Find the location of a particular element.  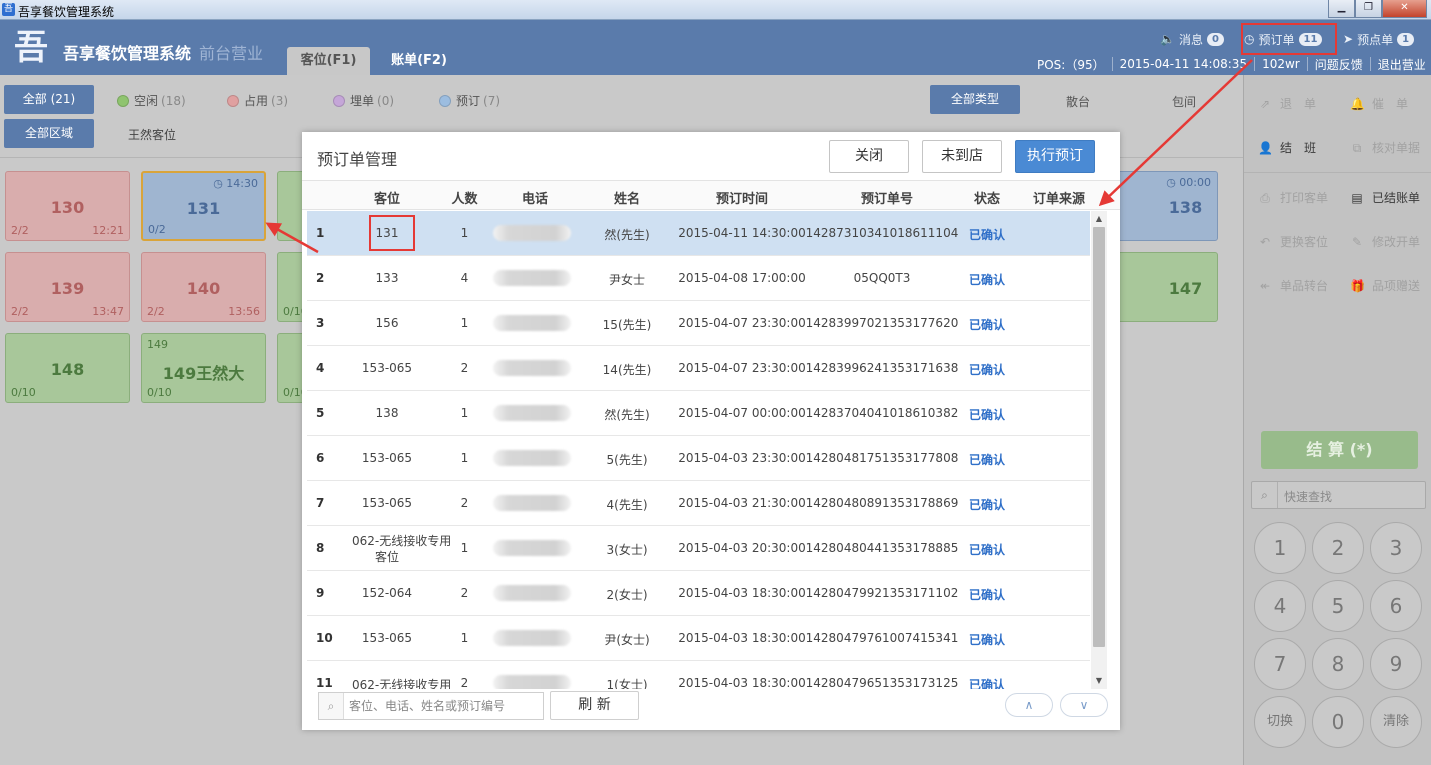

feedback-link: 问题反馈 is located at coordinates (1339, 64).